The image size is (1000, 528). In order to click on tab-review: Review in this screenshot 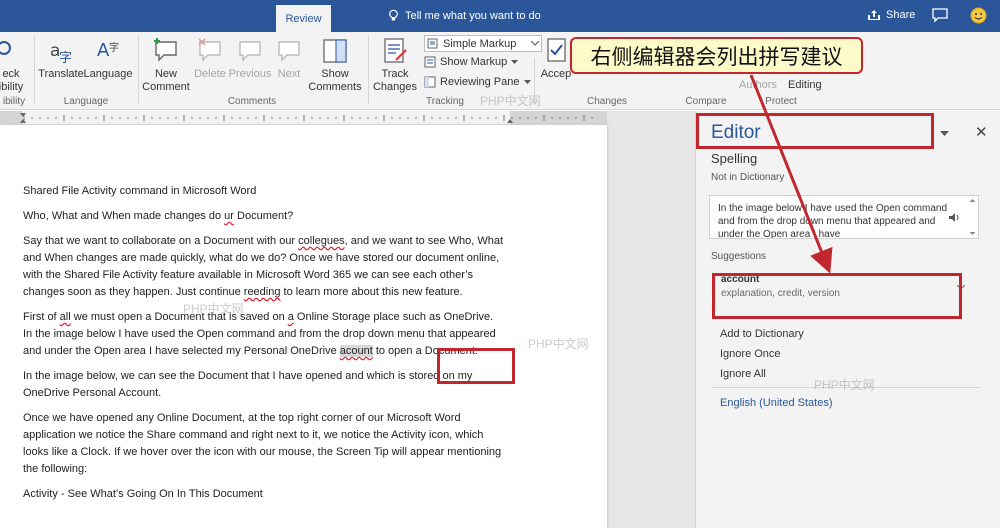, I will do `click(303, 18)`.